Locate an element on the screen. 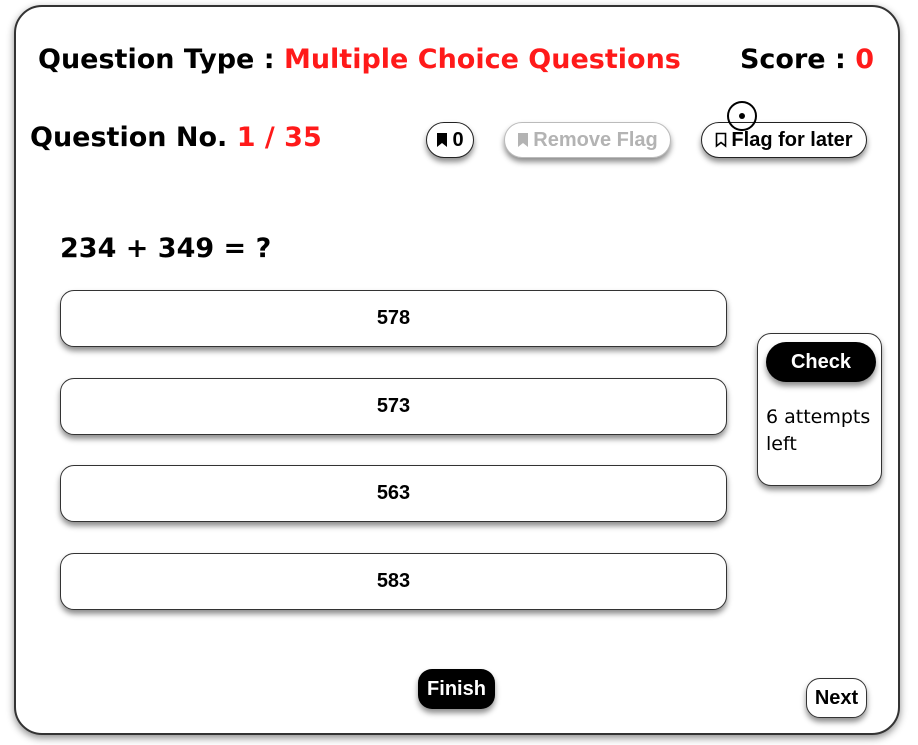 The image size is (918, 745). question-number-label: Question No. is located at coordinates (133, 137).